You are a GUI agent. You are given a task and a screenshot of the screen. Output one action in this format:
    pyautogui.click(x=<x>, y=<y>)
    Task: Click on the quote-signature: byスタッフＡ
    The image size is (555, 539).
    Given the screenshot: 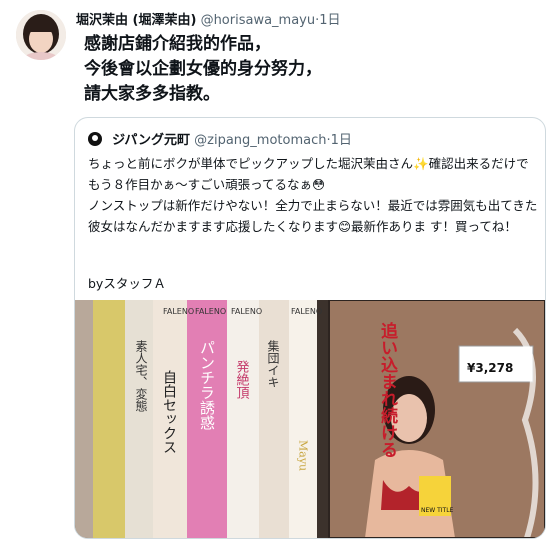 What is the action you would take?
    pyautogui.click(x=127, y=283)
    